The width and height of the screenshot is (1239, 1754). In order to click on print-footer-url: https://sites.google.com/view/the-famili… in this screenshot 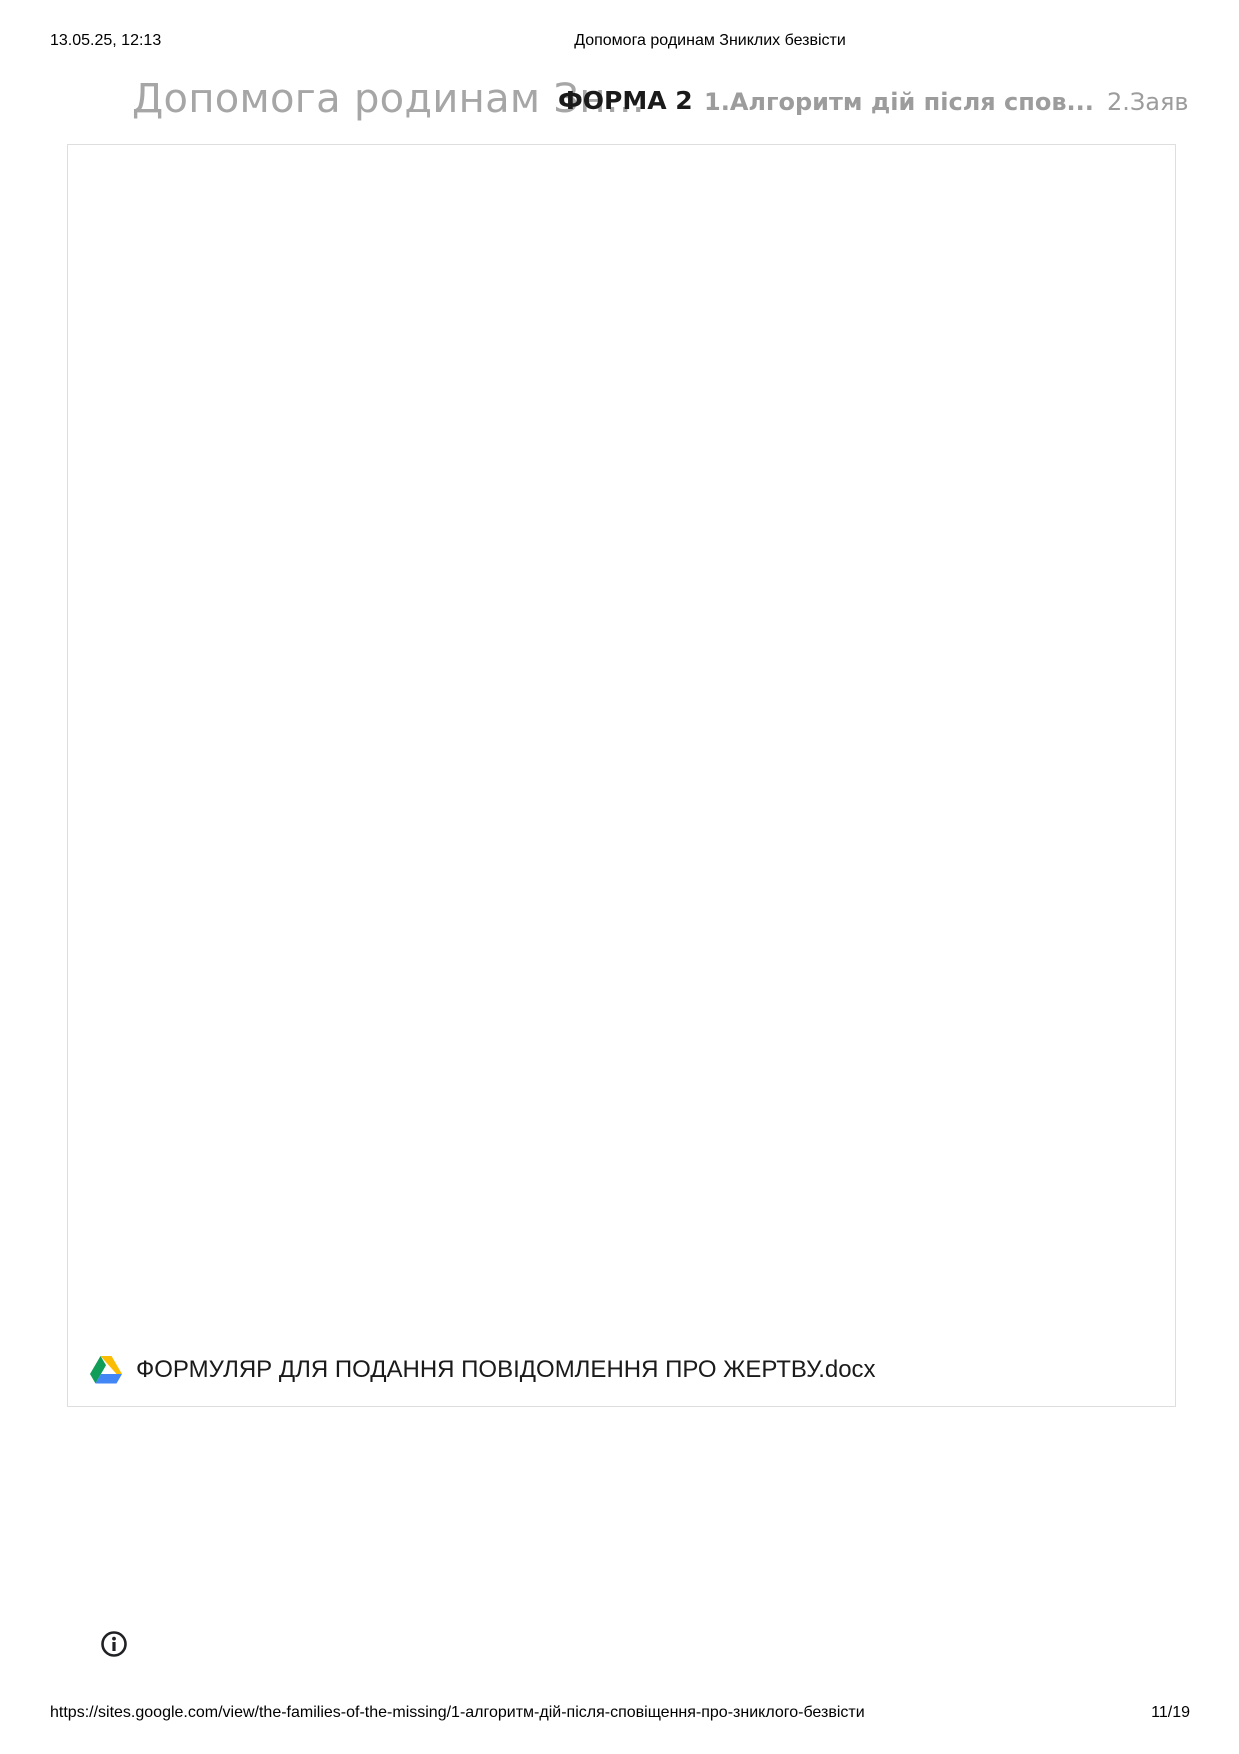, I will do `click(457, 1712)`.